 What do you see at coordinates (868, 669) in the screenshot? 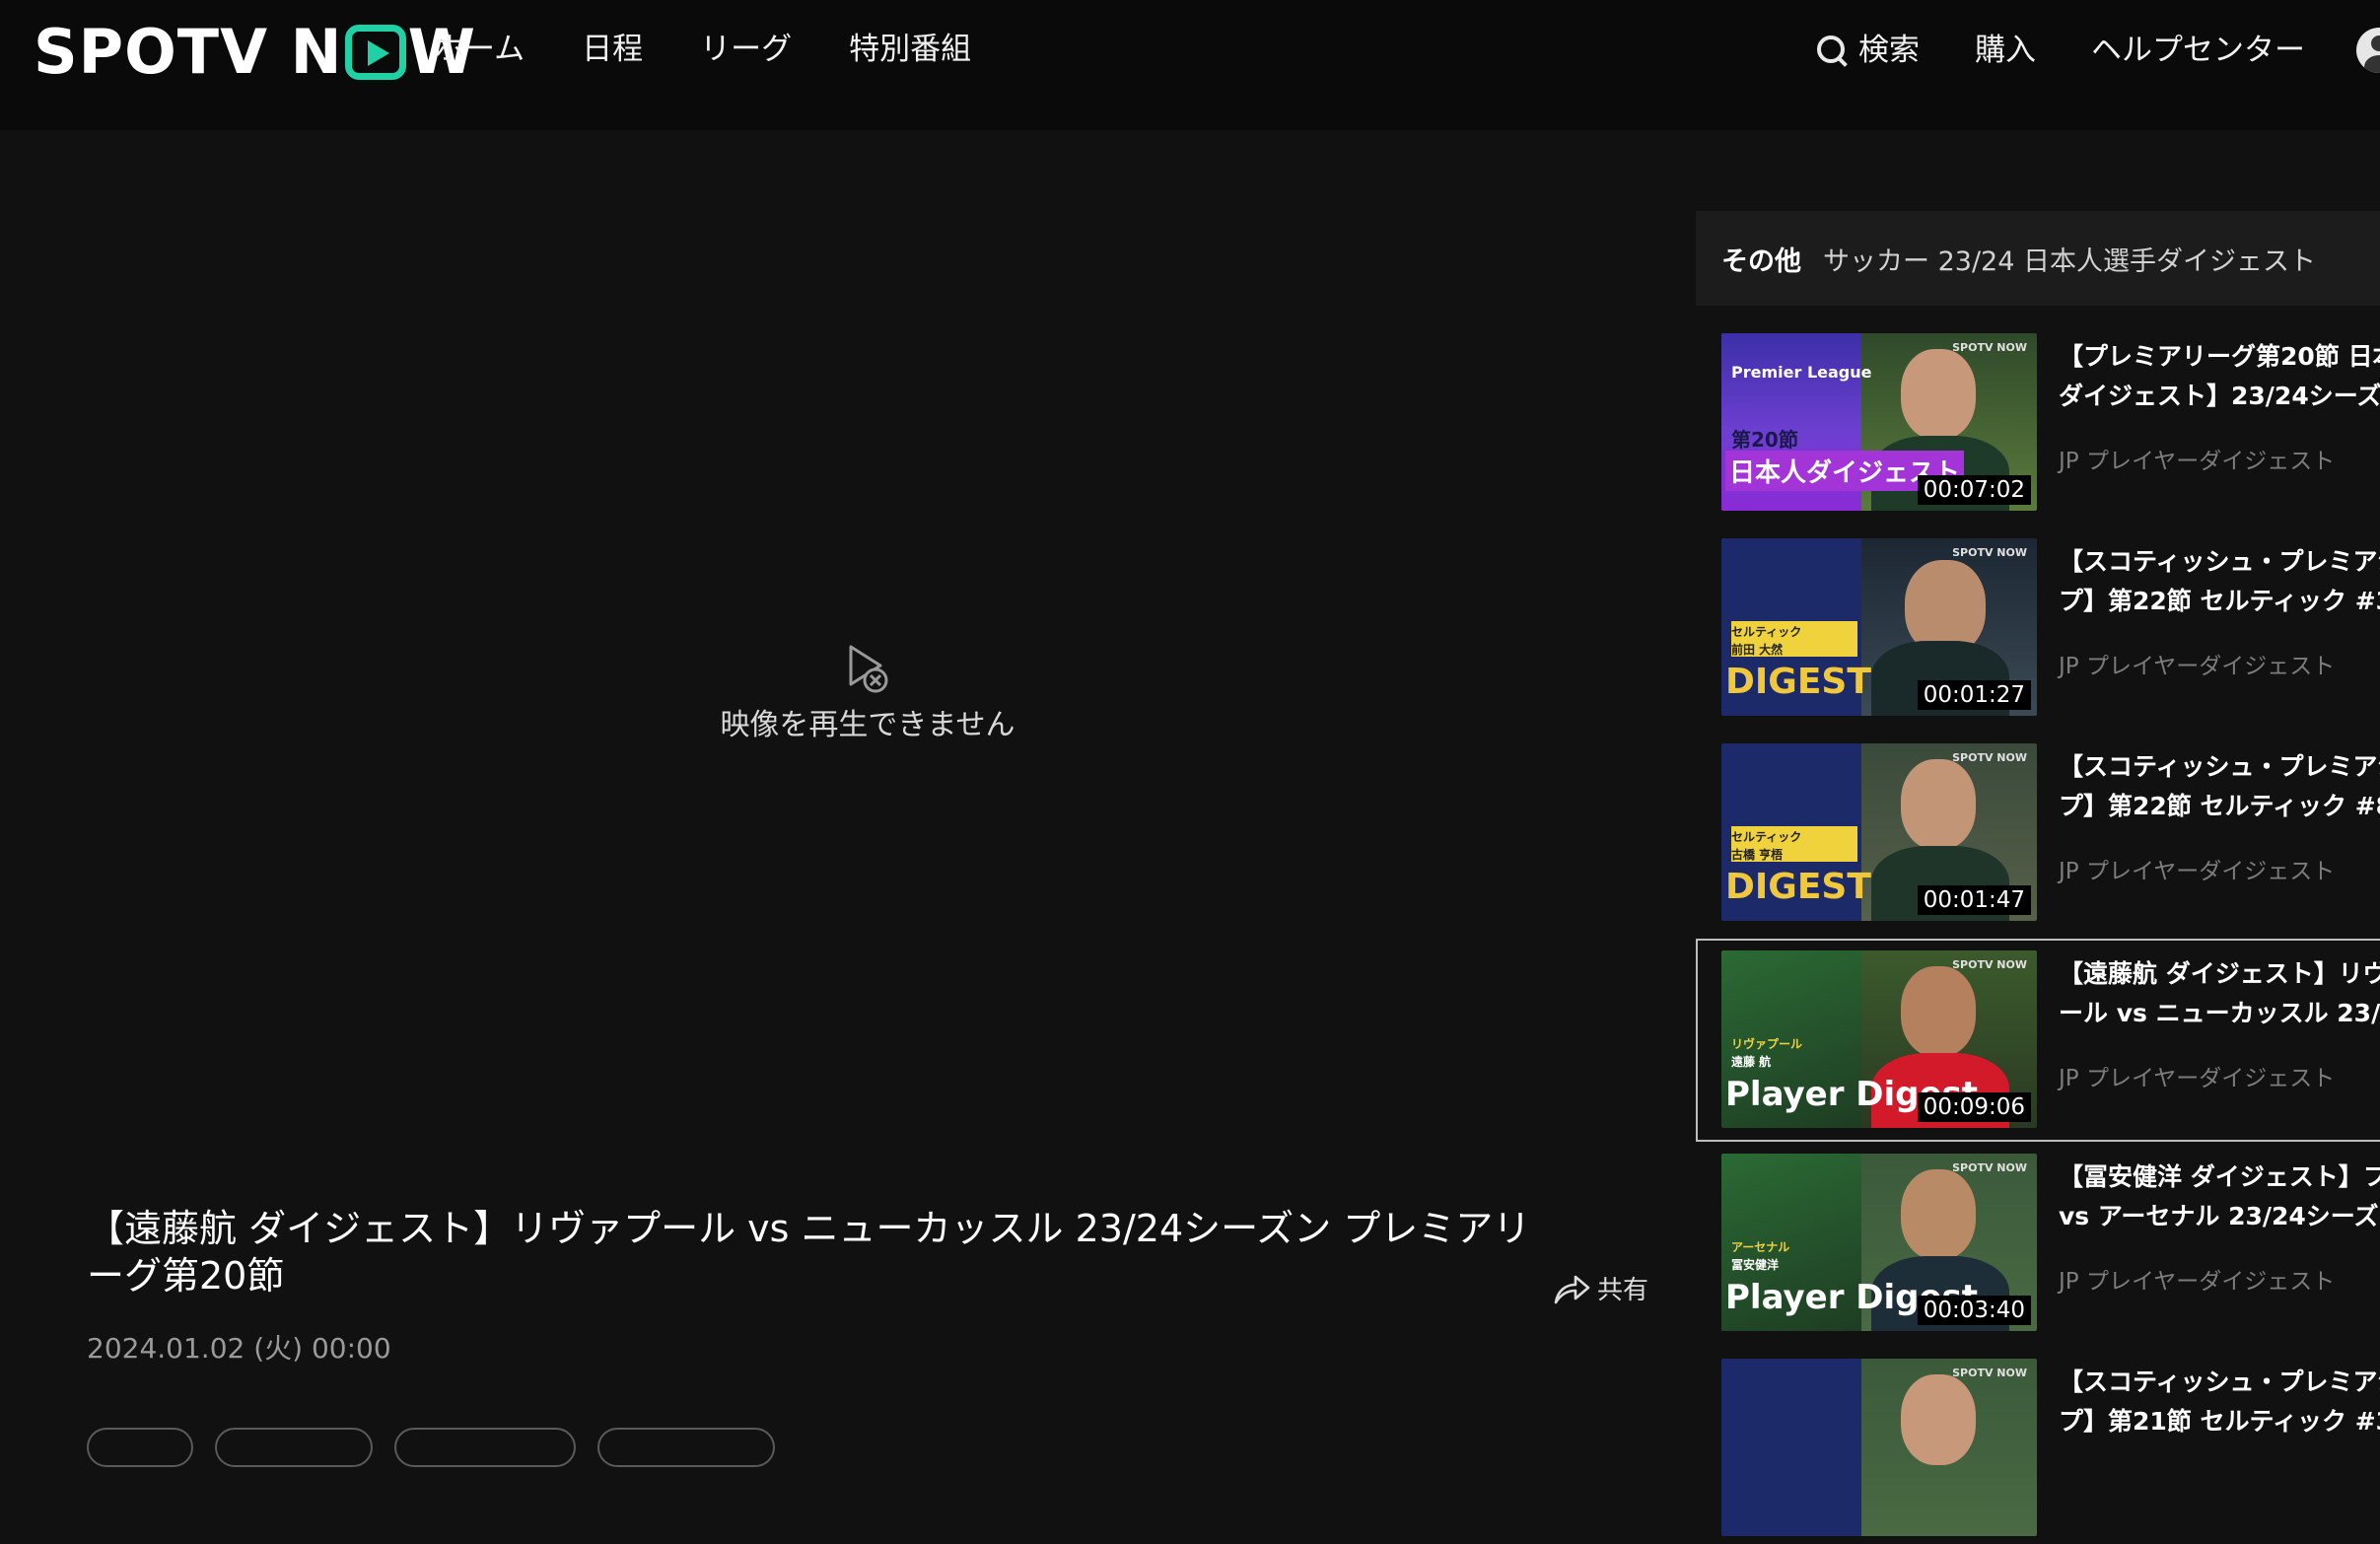
I see `play-unavailable-icon` at bounding box center [868, 669].